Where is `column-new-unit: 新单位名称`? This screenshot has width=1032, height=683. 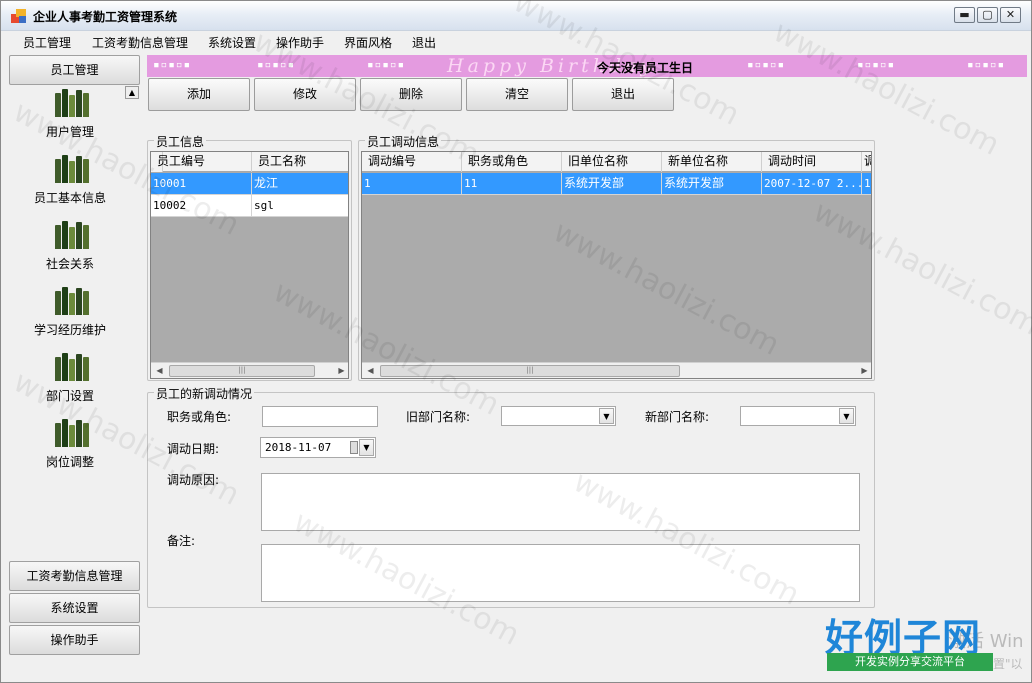 column-new-unit: 新单位名称 is located at coordinates (712, 162).